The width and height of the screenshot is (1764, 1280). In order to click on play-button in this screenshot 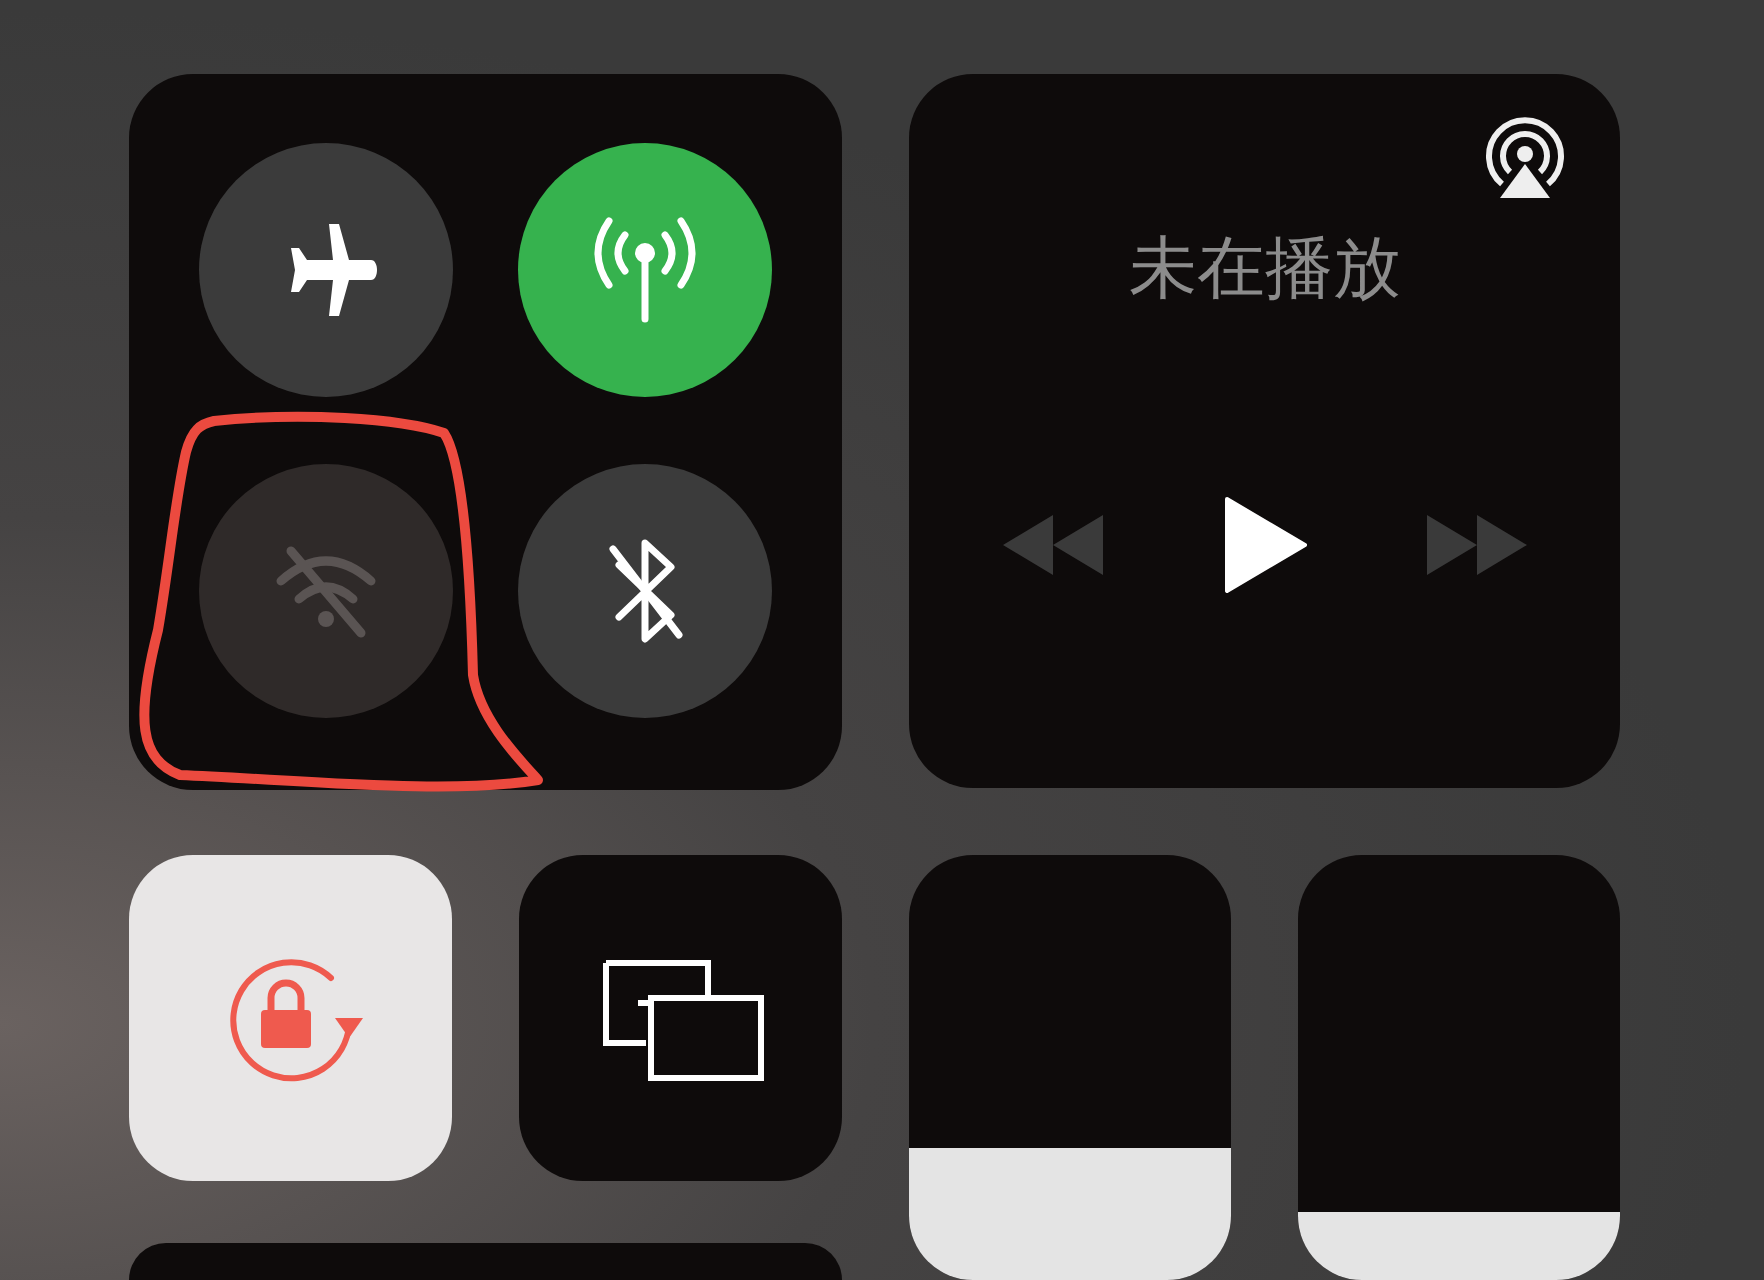, I will do `click(1264, 545)`.